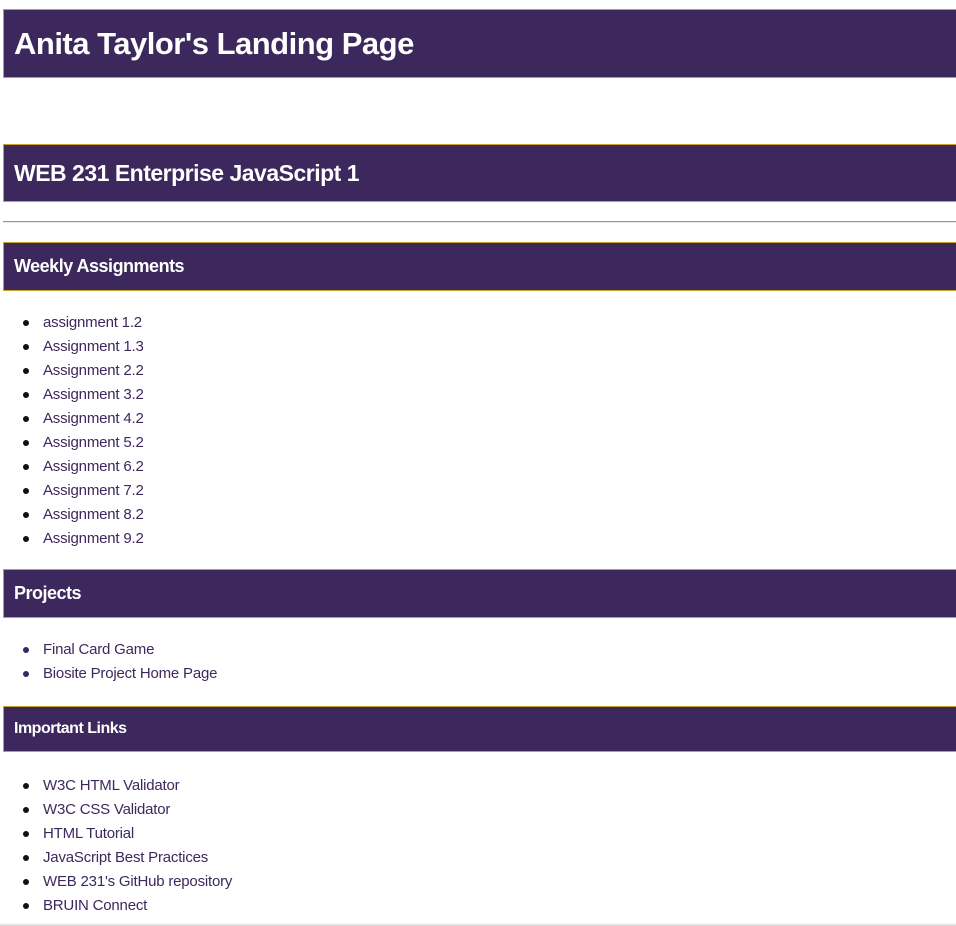 This screenshot has width=956, height=926. I want to click on list-item: JavaScript Best Practices, so click(127, 858).